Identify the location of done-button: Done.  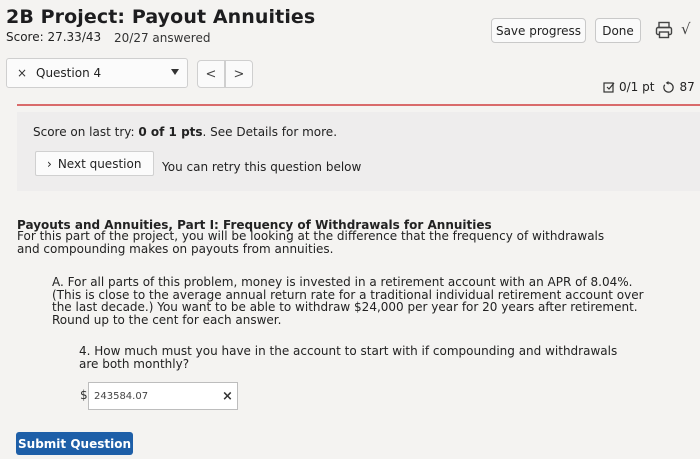
(618, 30).